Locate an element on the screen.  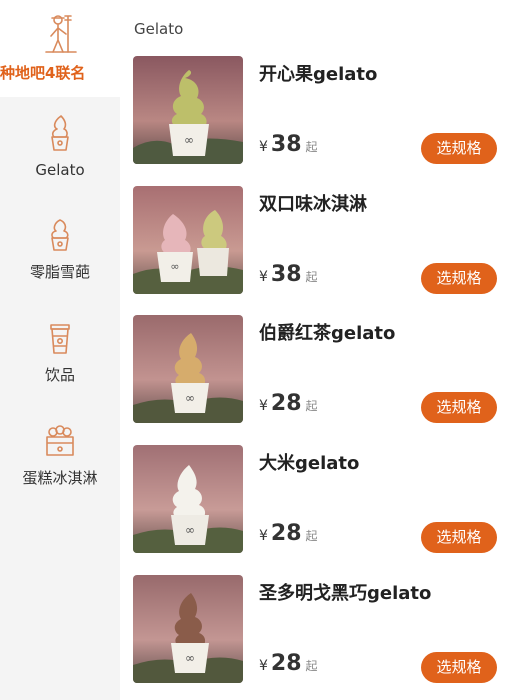
sidebar-item-cake: 蛋糕冰淇淋 is located at coordinates (60, 455).